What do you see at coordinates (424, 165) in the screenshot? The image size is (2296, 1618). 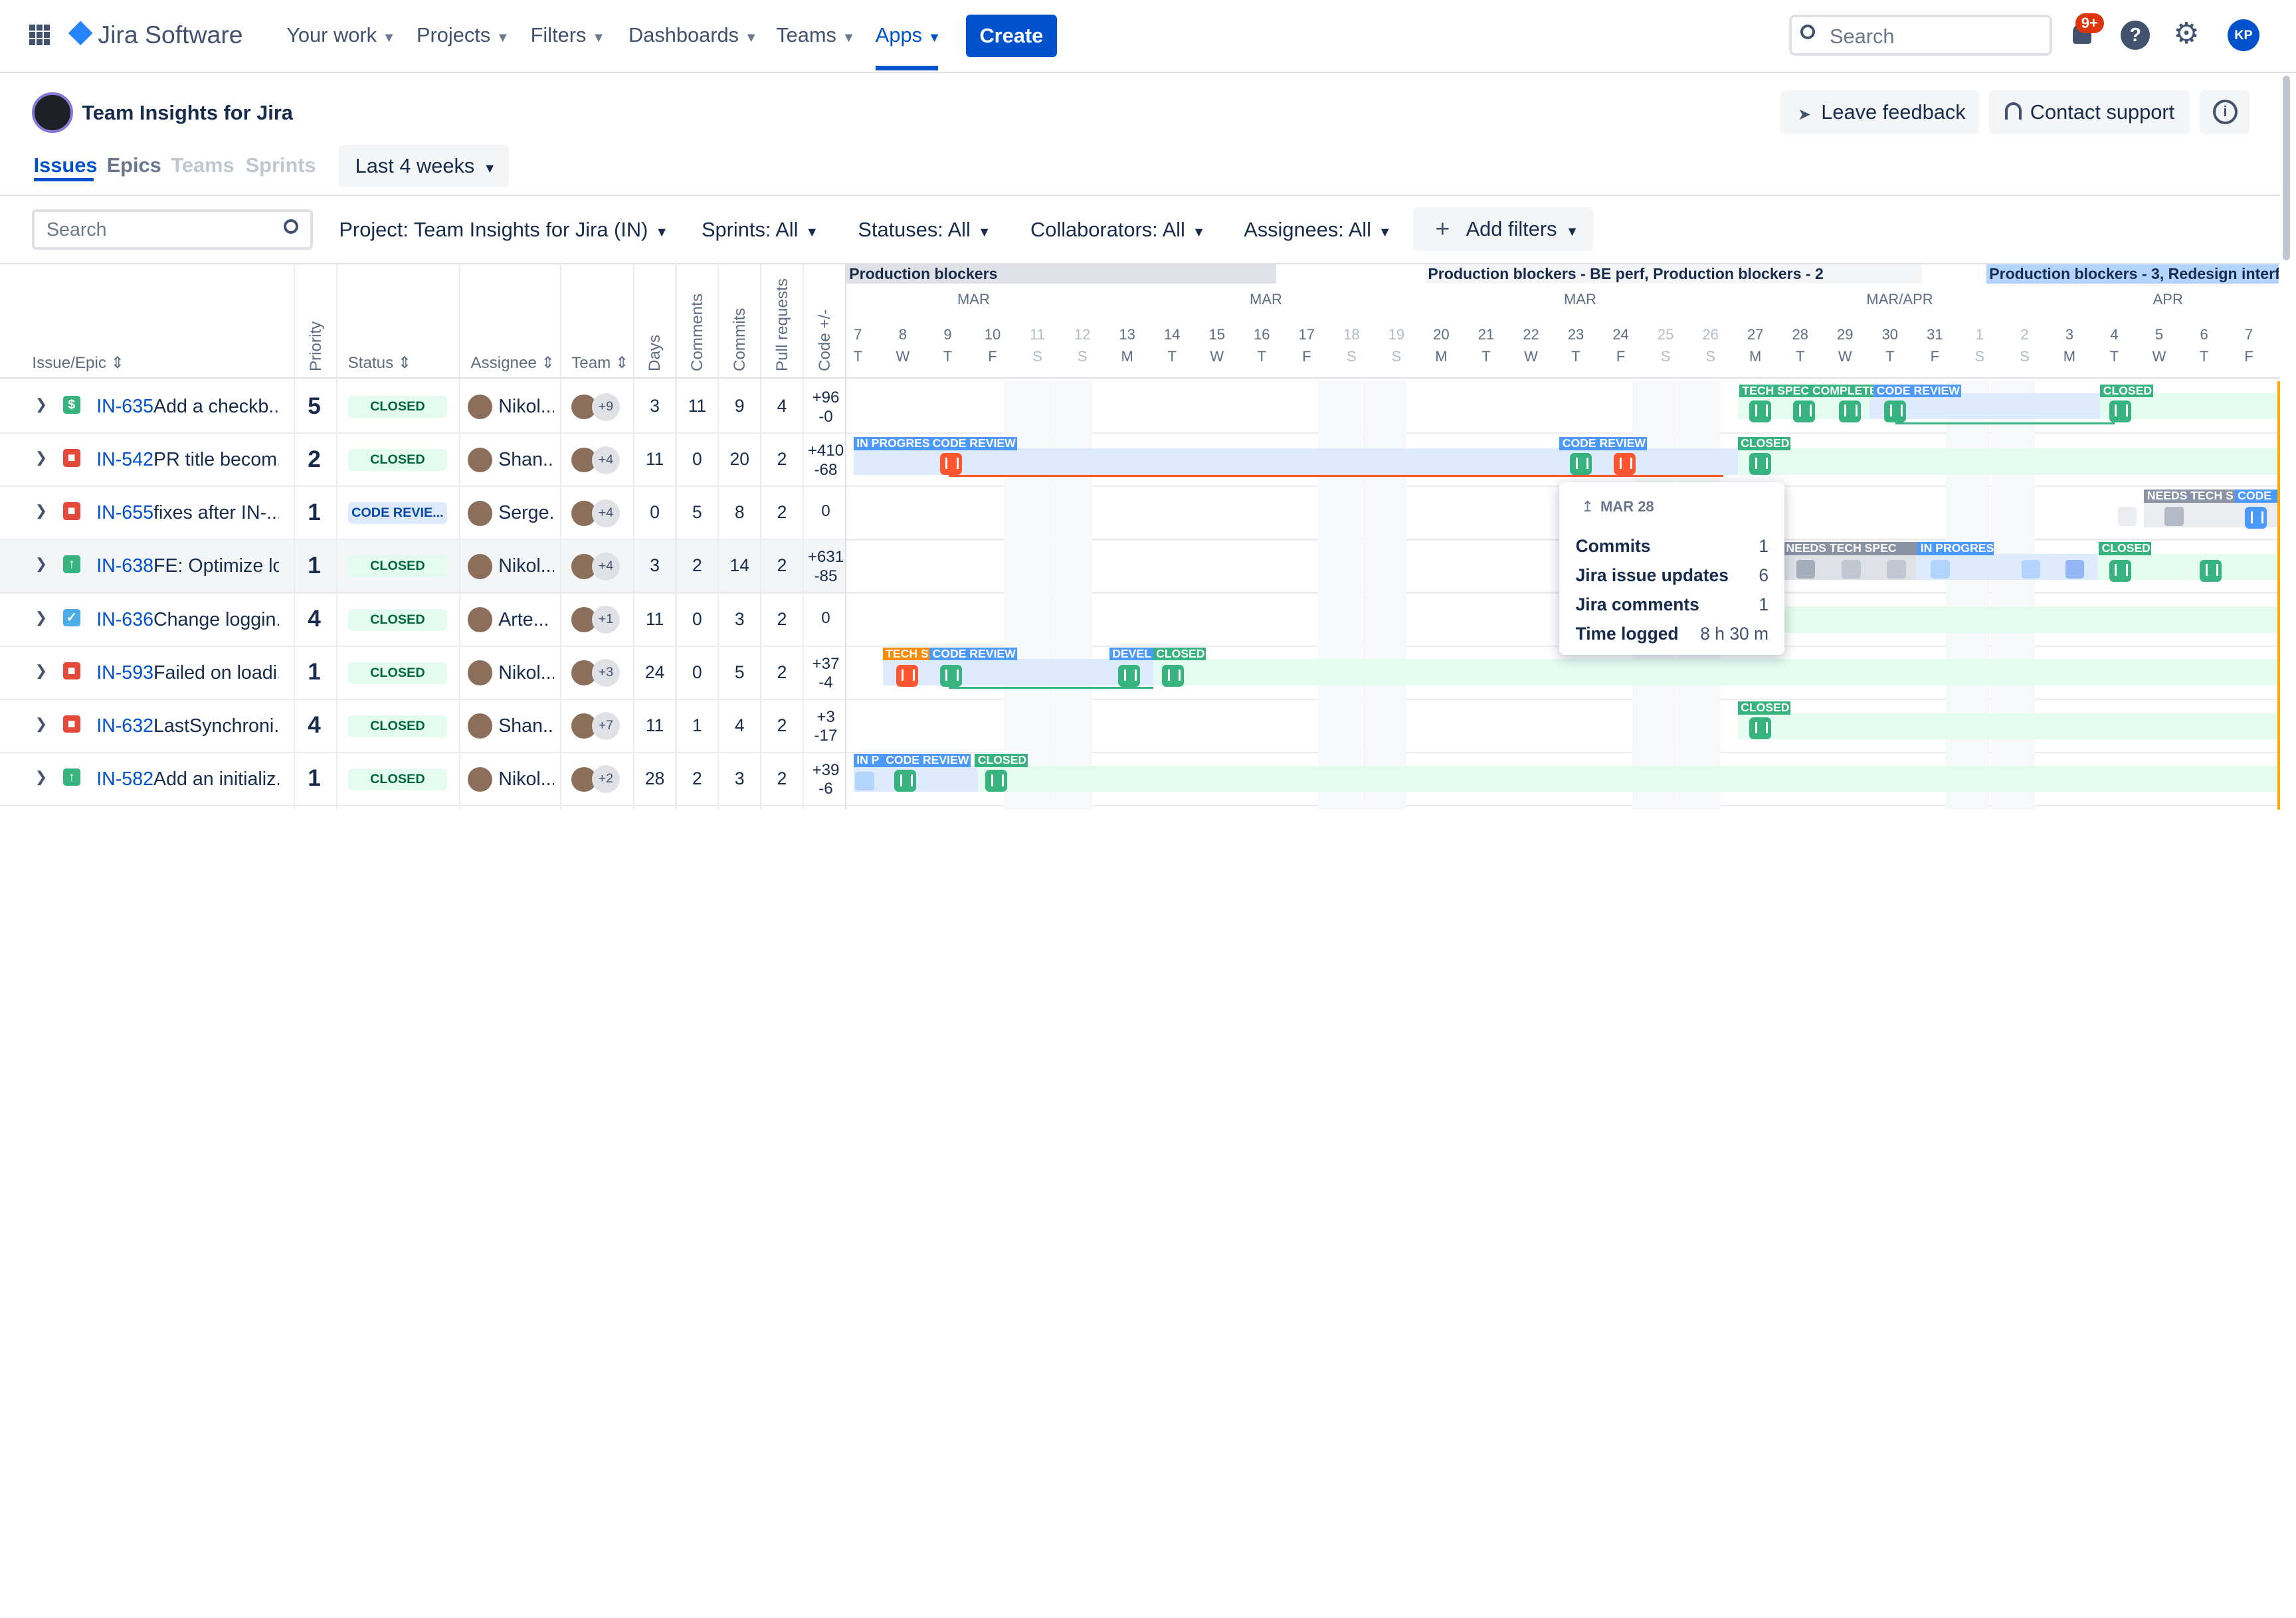 I see `date-range-select: Last 4 weeks ▼` at bounding box center [424, 165].